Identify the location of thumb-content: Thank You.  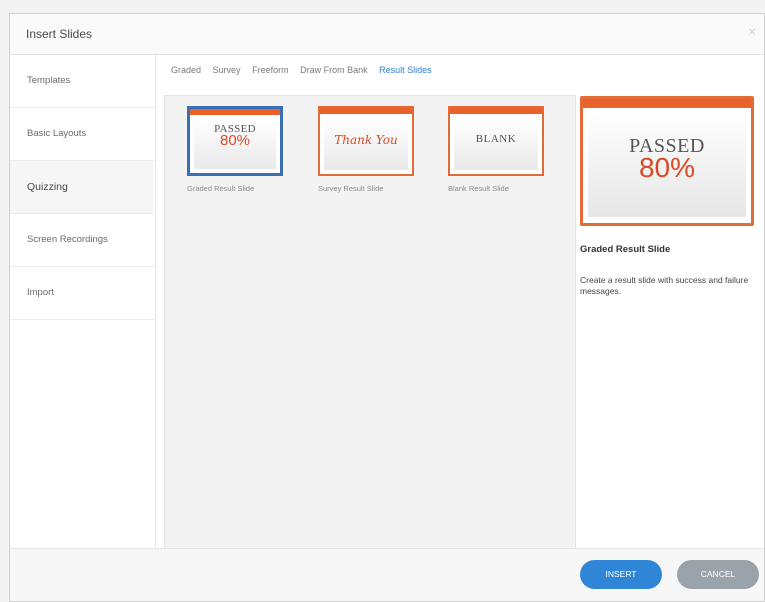
(366, 144).